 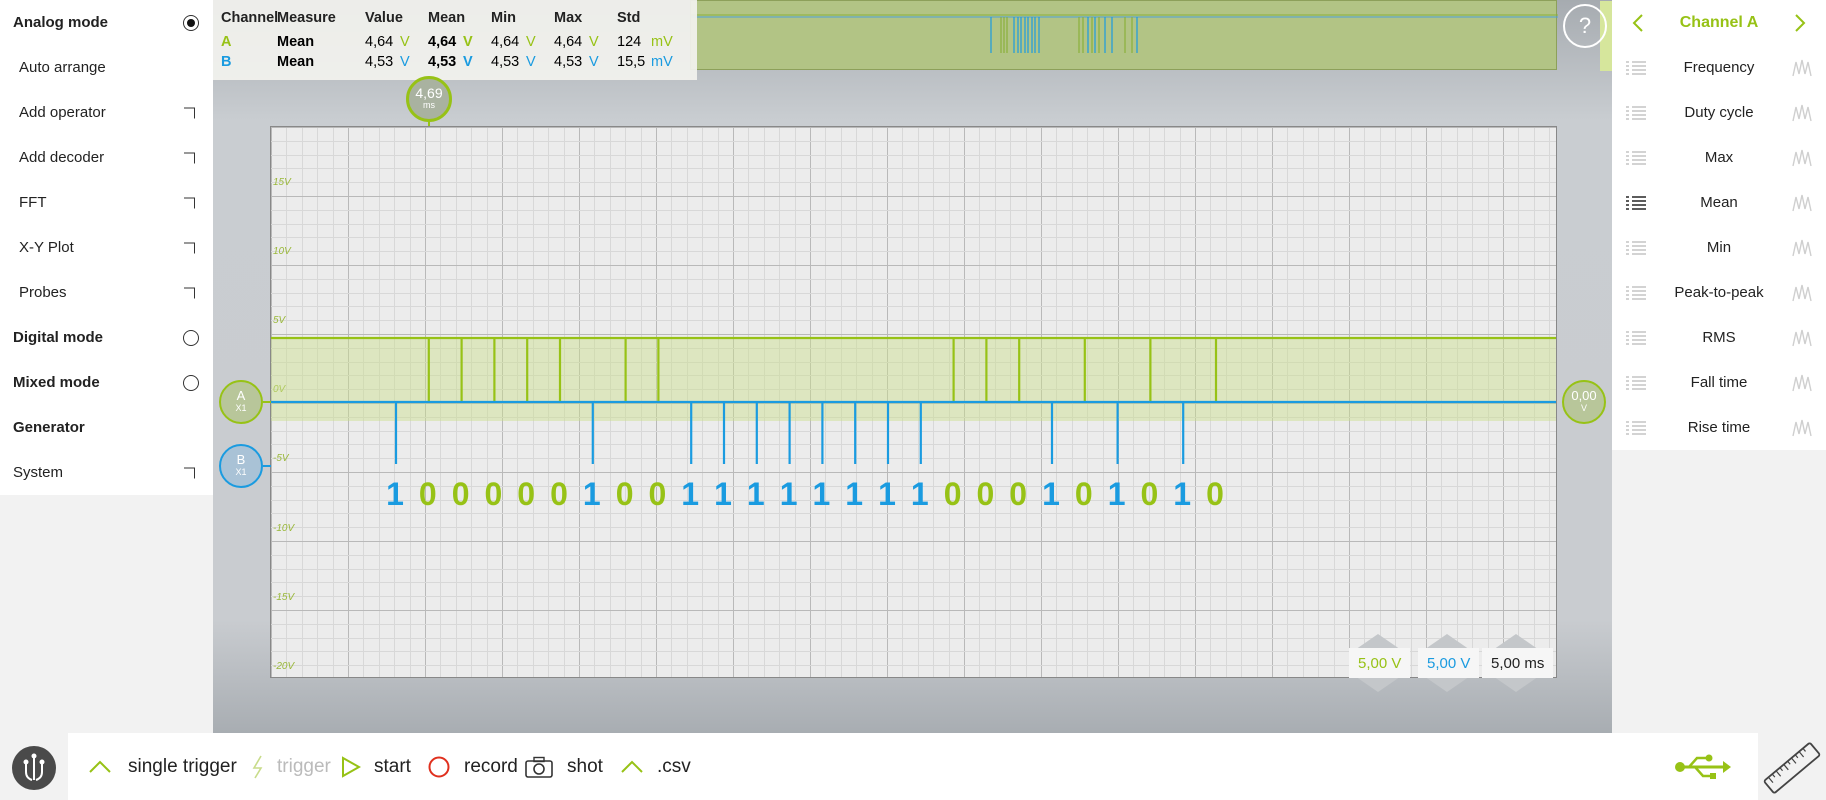 I want to click on row-value-unit: V, so click(x=405, y=62).